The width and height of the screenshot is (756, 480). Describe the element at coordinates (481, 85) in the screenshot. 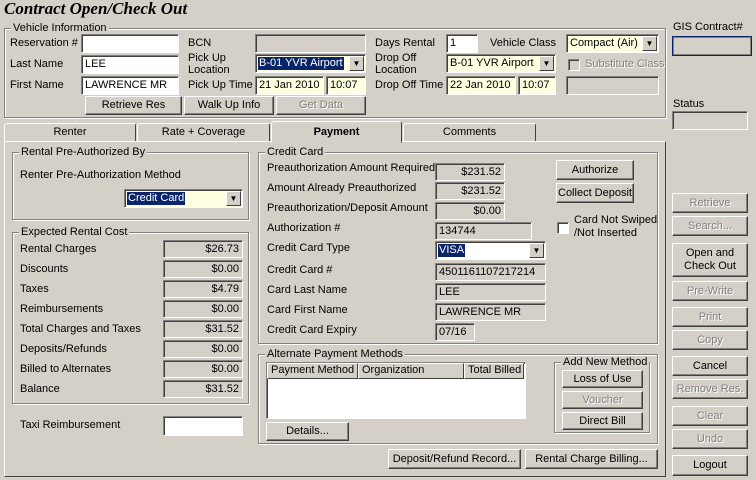

I see `dropoff-date-input: 22 Jan 2010` at that location.